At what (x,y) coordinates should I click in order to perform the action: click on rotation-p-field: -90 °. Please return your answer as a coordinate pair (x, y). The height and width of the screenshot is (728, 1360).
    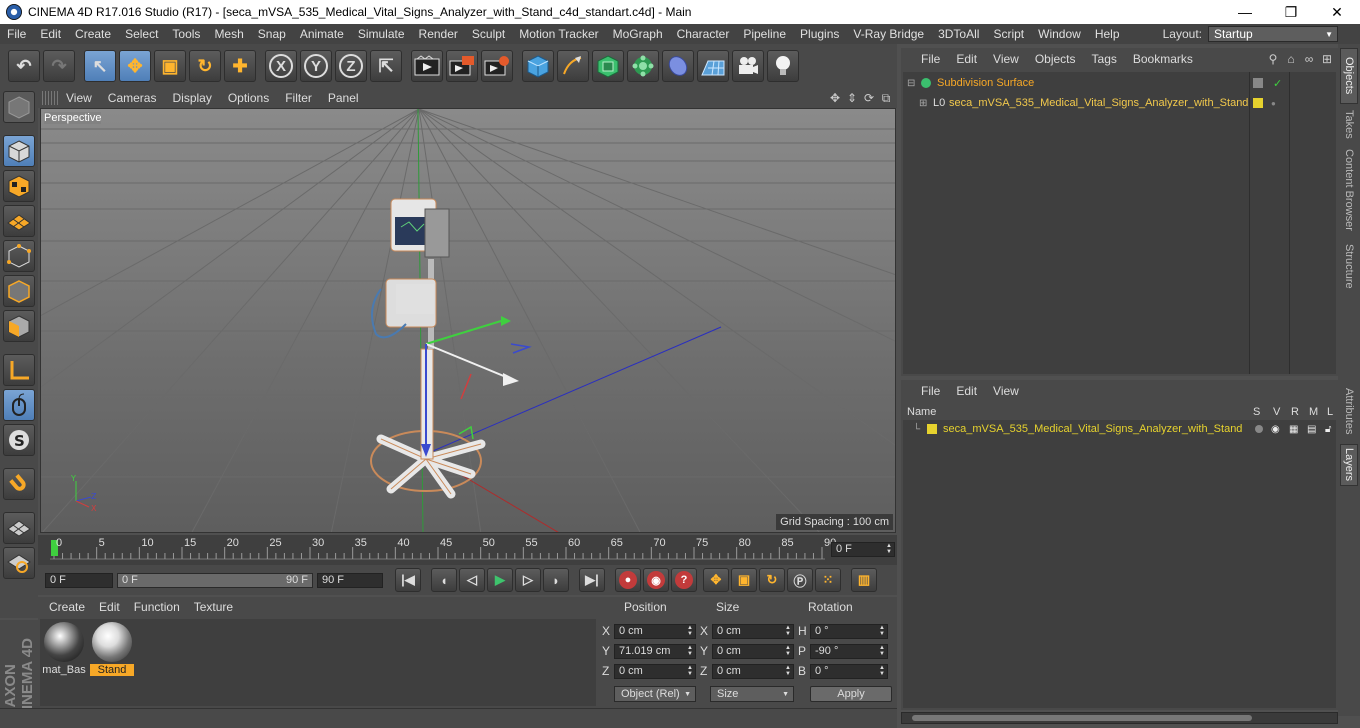
    Looking at the image, I should click on (849, 651).